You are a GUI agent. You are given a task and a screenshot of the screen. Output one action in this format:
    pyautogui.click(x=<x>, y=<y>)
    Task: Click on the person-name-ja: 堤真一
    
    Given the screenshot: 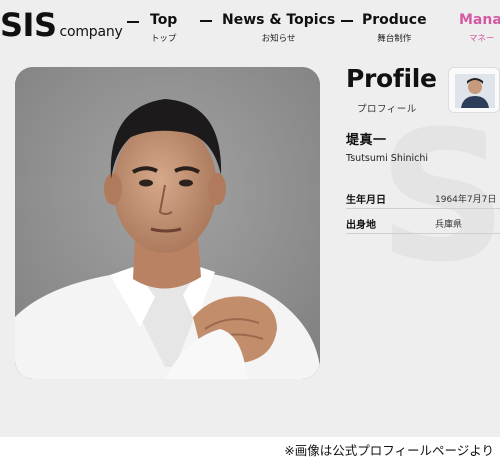 What is the action you would take?
    pyautogui.click(x=366, y=140)
    